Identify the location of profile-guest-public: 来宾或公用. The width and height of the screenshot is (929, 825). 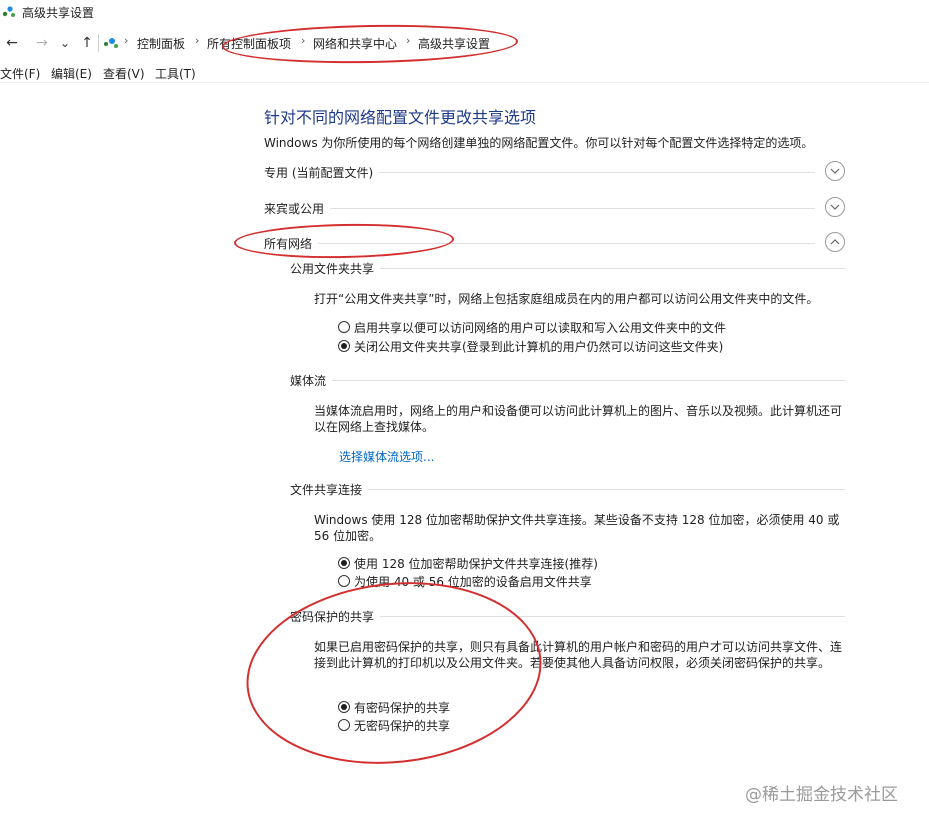
(554, 208).